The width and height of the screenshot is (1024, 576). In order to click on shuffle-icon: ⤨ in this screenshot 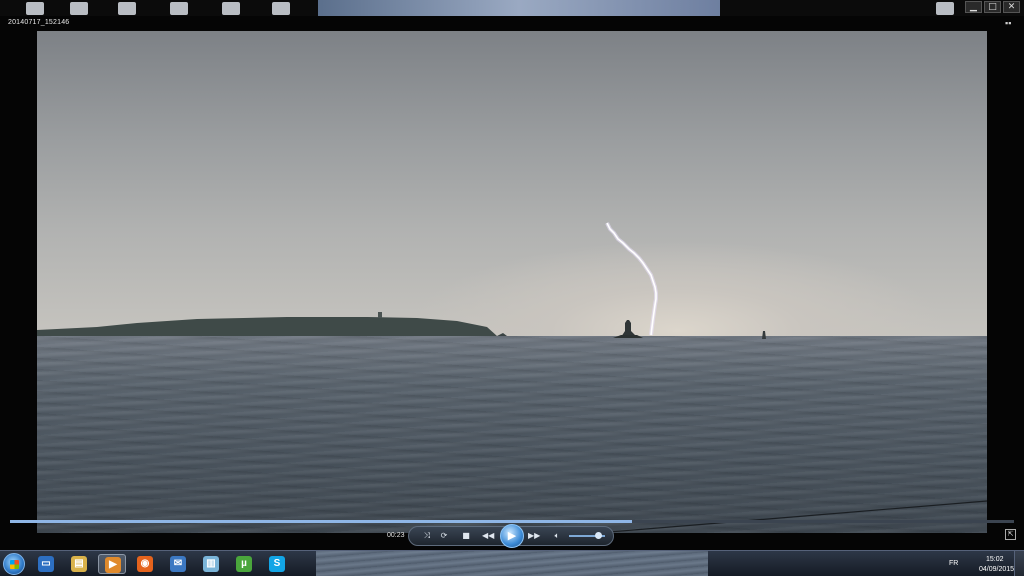, I will do `click(427, 536)`.